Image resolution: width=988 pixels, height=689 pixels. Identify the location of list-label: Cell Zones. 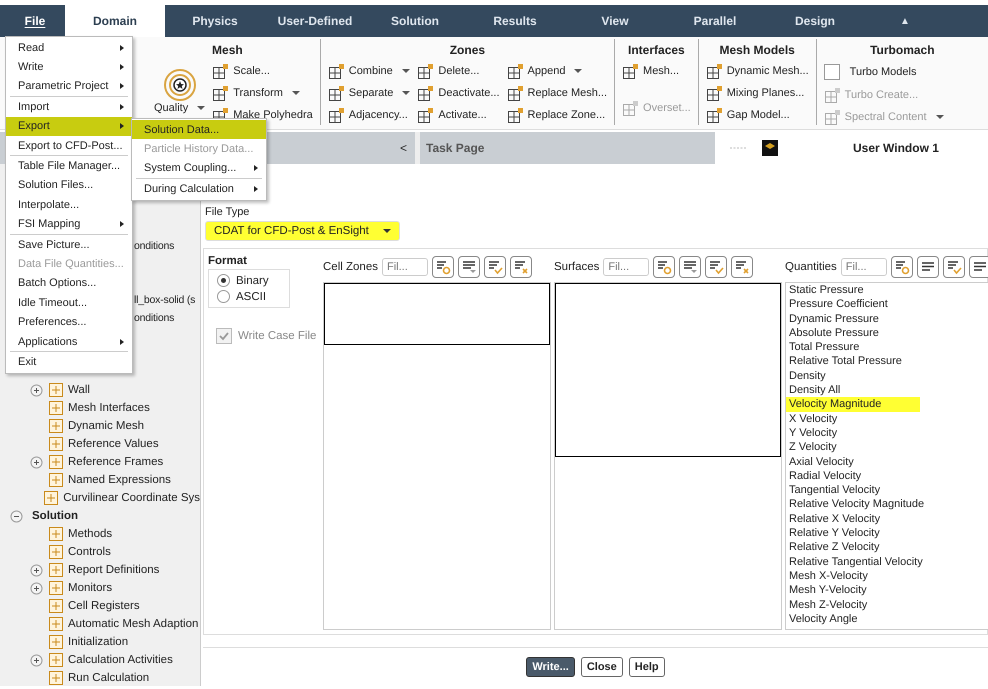
(350, 267).